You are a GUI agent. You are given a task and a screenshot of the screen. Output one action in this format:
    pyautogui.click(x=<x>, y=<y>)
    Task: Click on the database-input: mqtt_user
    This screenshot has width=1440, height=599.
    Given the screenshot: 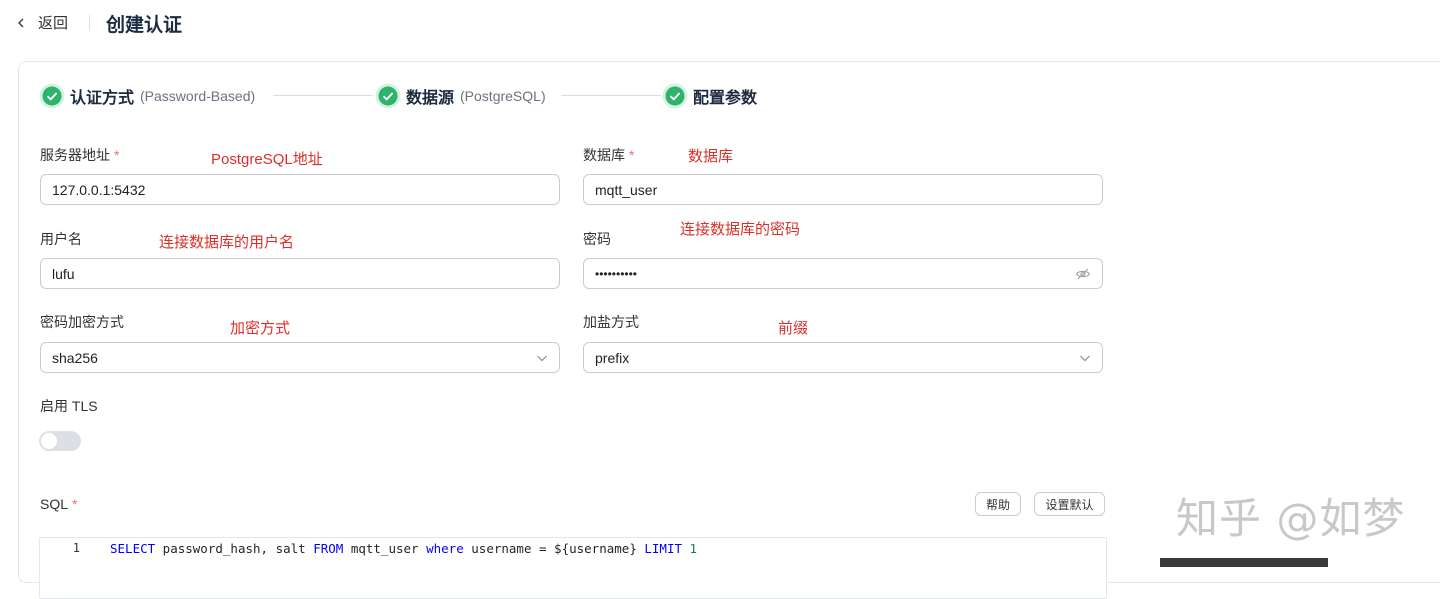 What is the action you would take?
    pyautogui.click(x=843, y=189)
    